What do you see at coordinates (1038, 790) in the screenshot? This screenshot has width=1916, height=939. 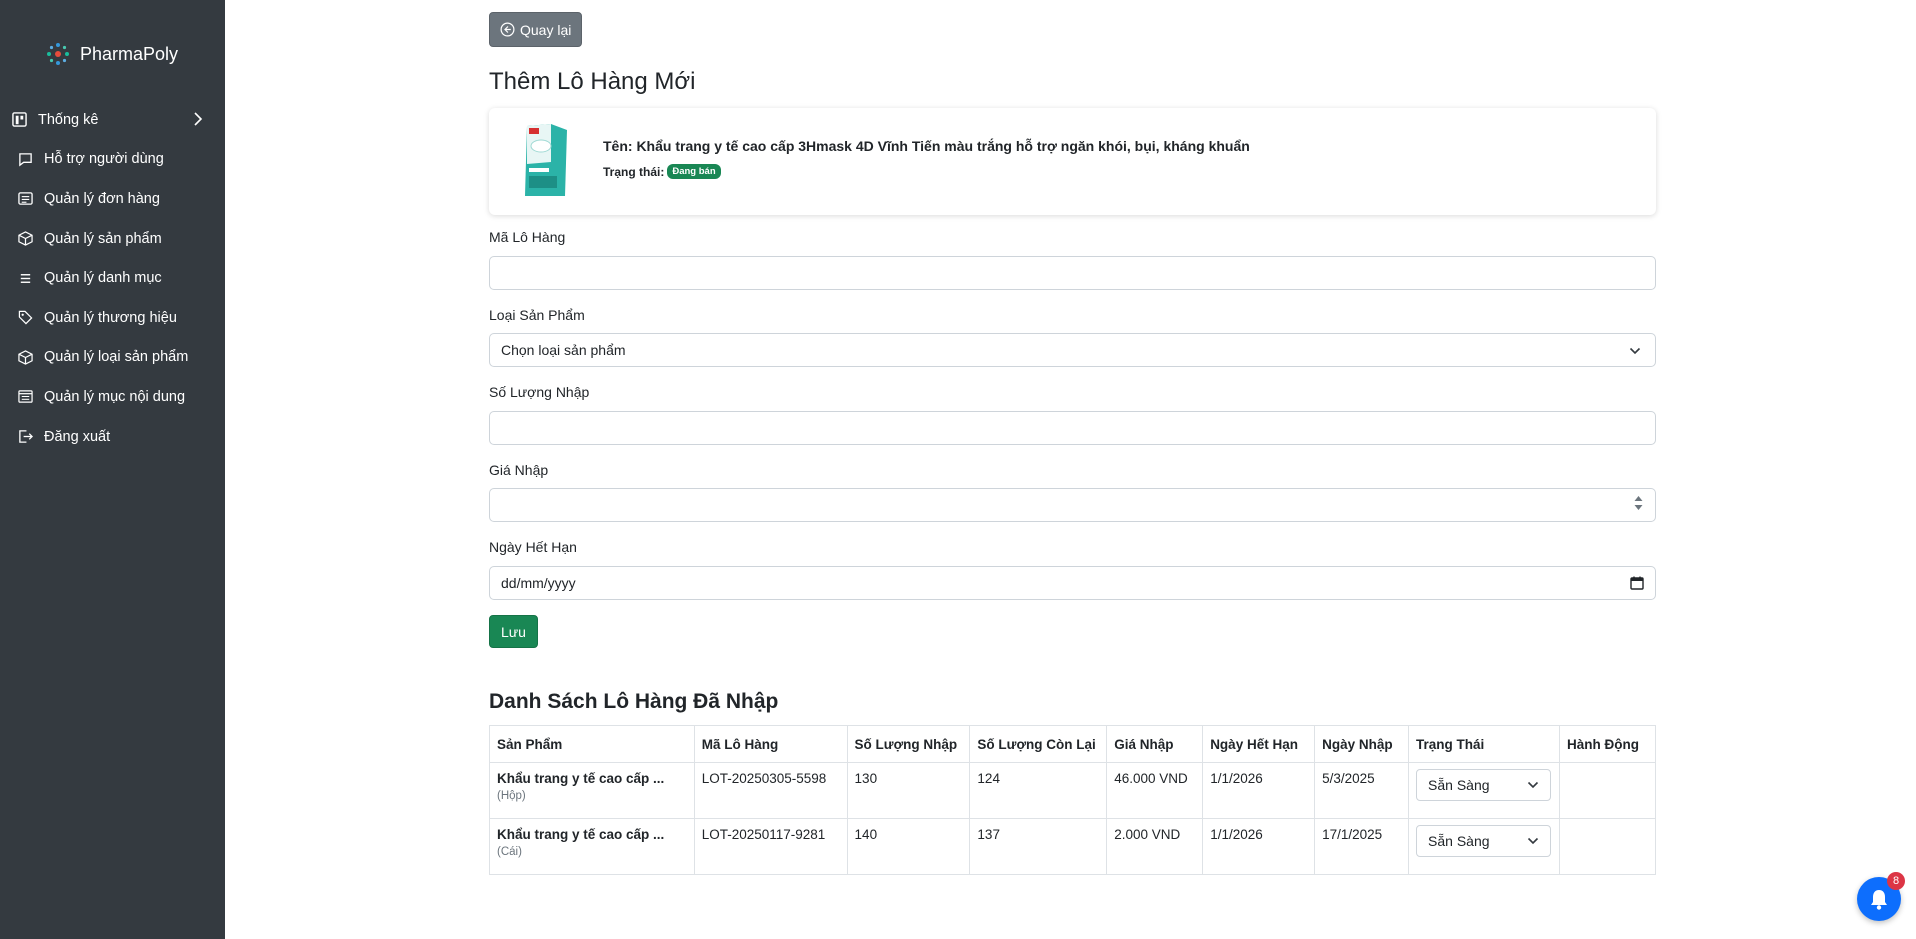 I see `cell-qty-left: 124` at bounding box center [1038, 790].